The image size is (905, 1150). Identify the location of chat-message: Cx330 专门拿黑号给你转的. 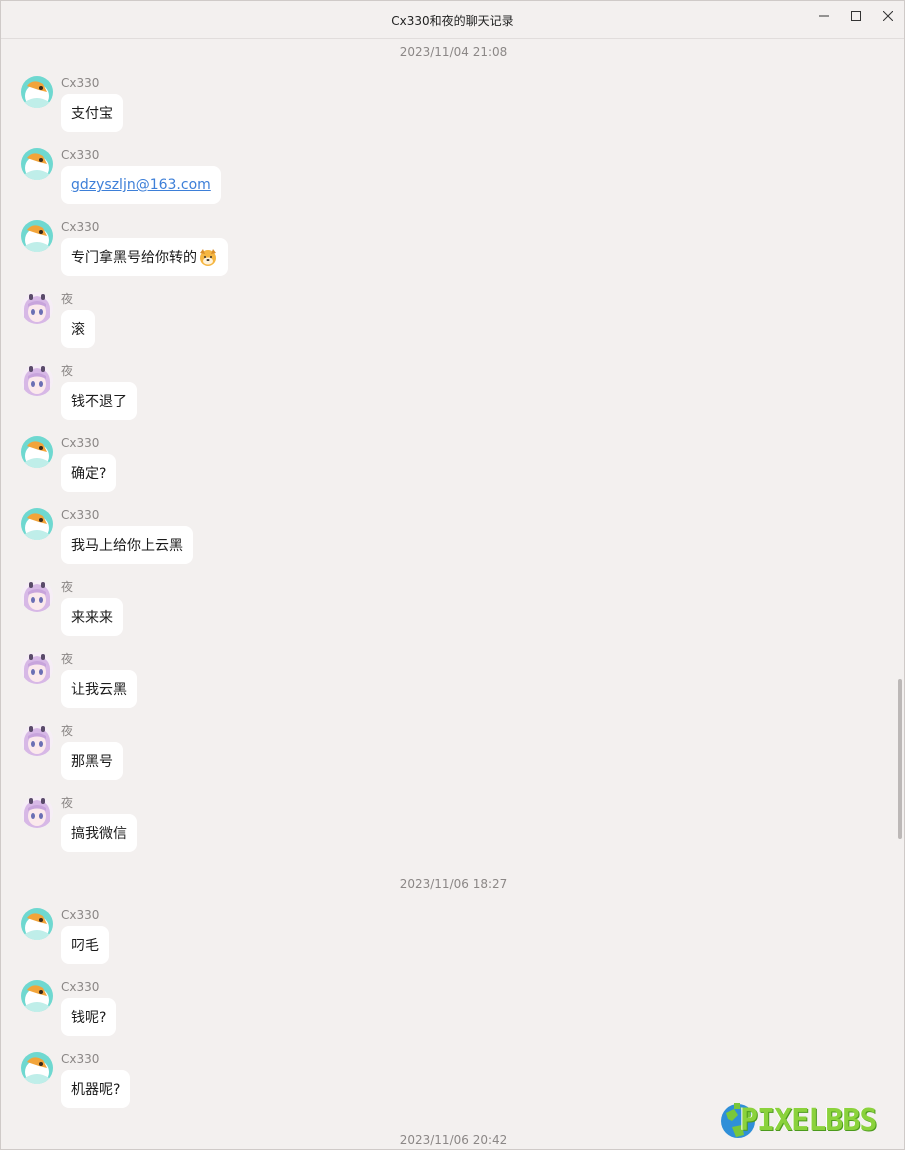
(421, 252).